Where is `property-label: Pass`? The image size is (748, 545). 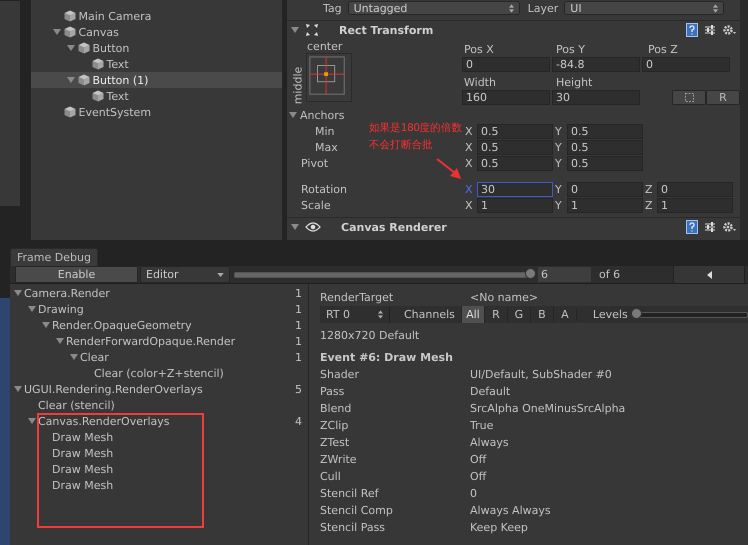
property-label: Pass is located at coordinates (333, 391).